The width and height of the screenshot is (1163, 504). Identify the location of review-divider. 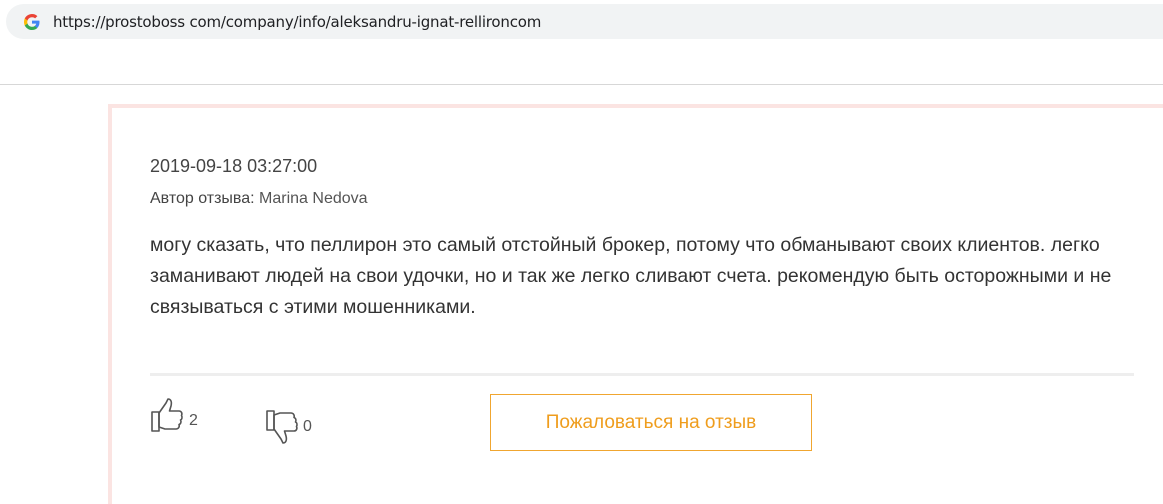
(642, 374).